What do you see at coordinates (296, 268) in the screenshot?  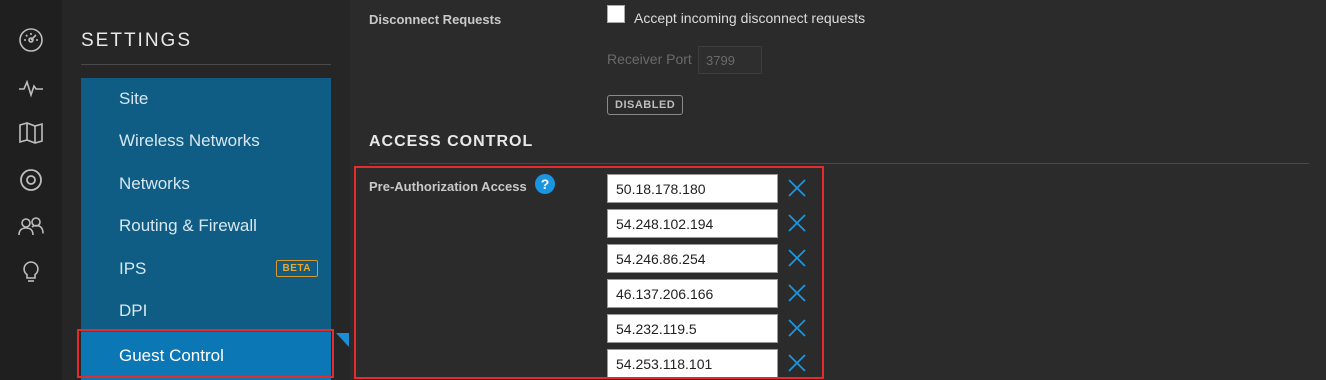 I see `beta-badge: BETA` at bounding box center [296, 268].